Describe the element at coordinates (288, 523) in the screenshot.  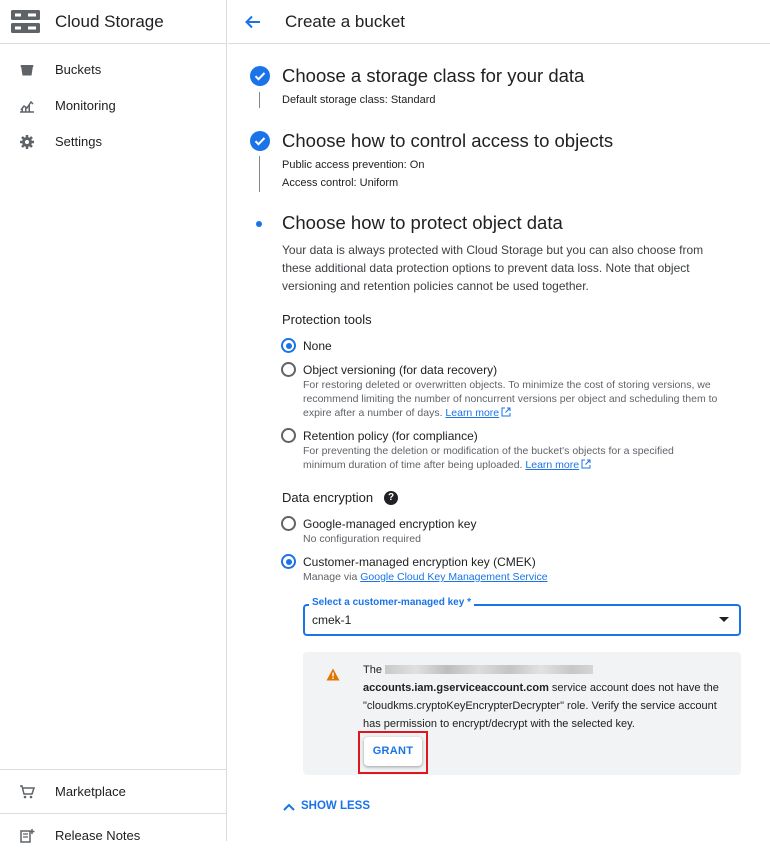
I see `radio-google-managed-key` at that location.